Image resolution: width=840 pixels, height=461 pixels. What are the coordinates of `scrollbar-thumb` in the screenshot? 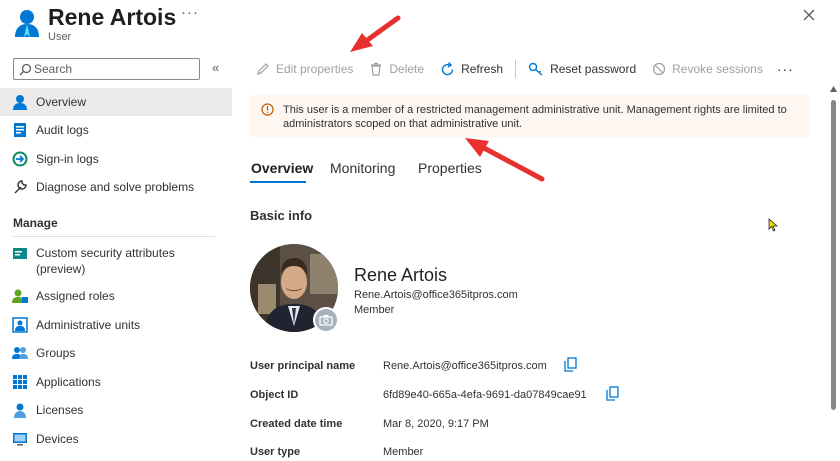 It's located at (833, 255).